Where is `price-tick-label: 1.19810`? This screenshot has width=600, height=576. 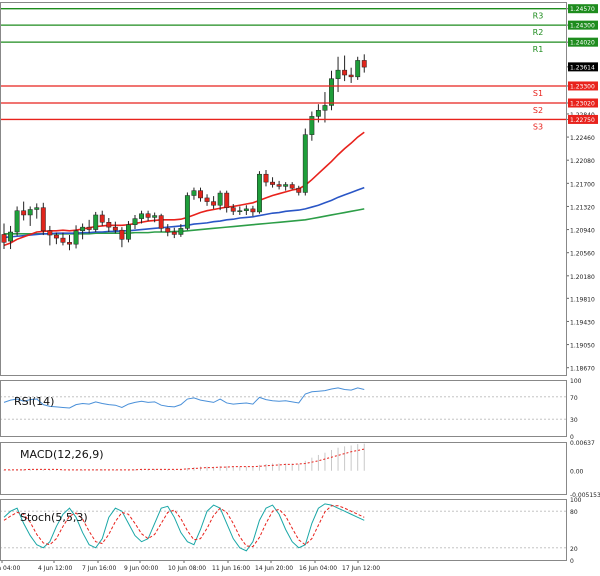 price-tick-label: 1.19810 is located at coordinates (582, 299).